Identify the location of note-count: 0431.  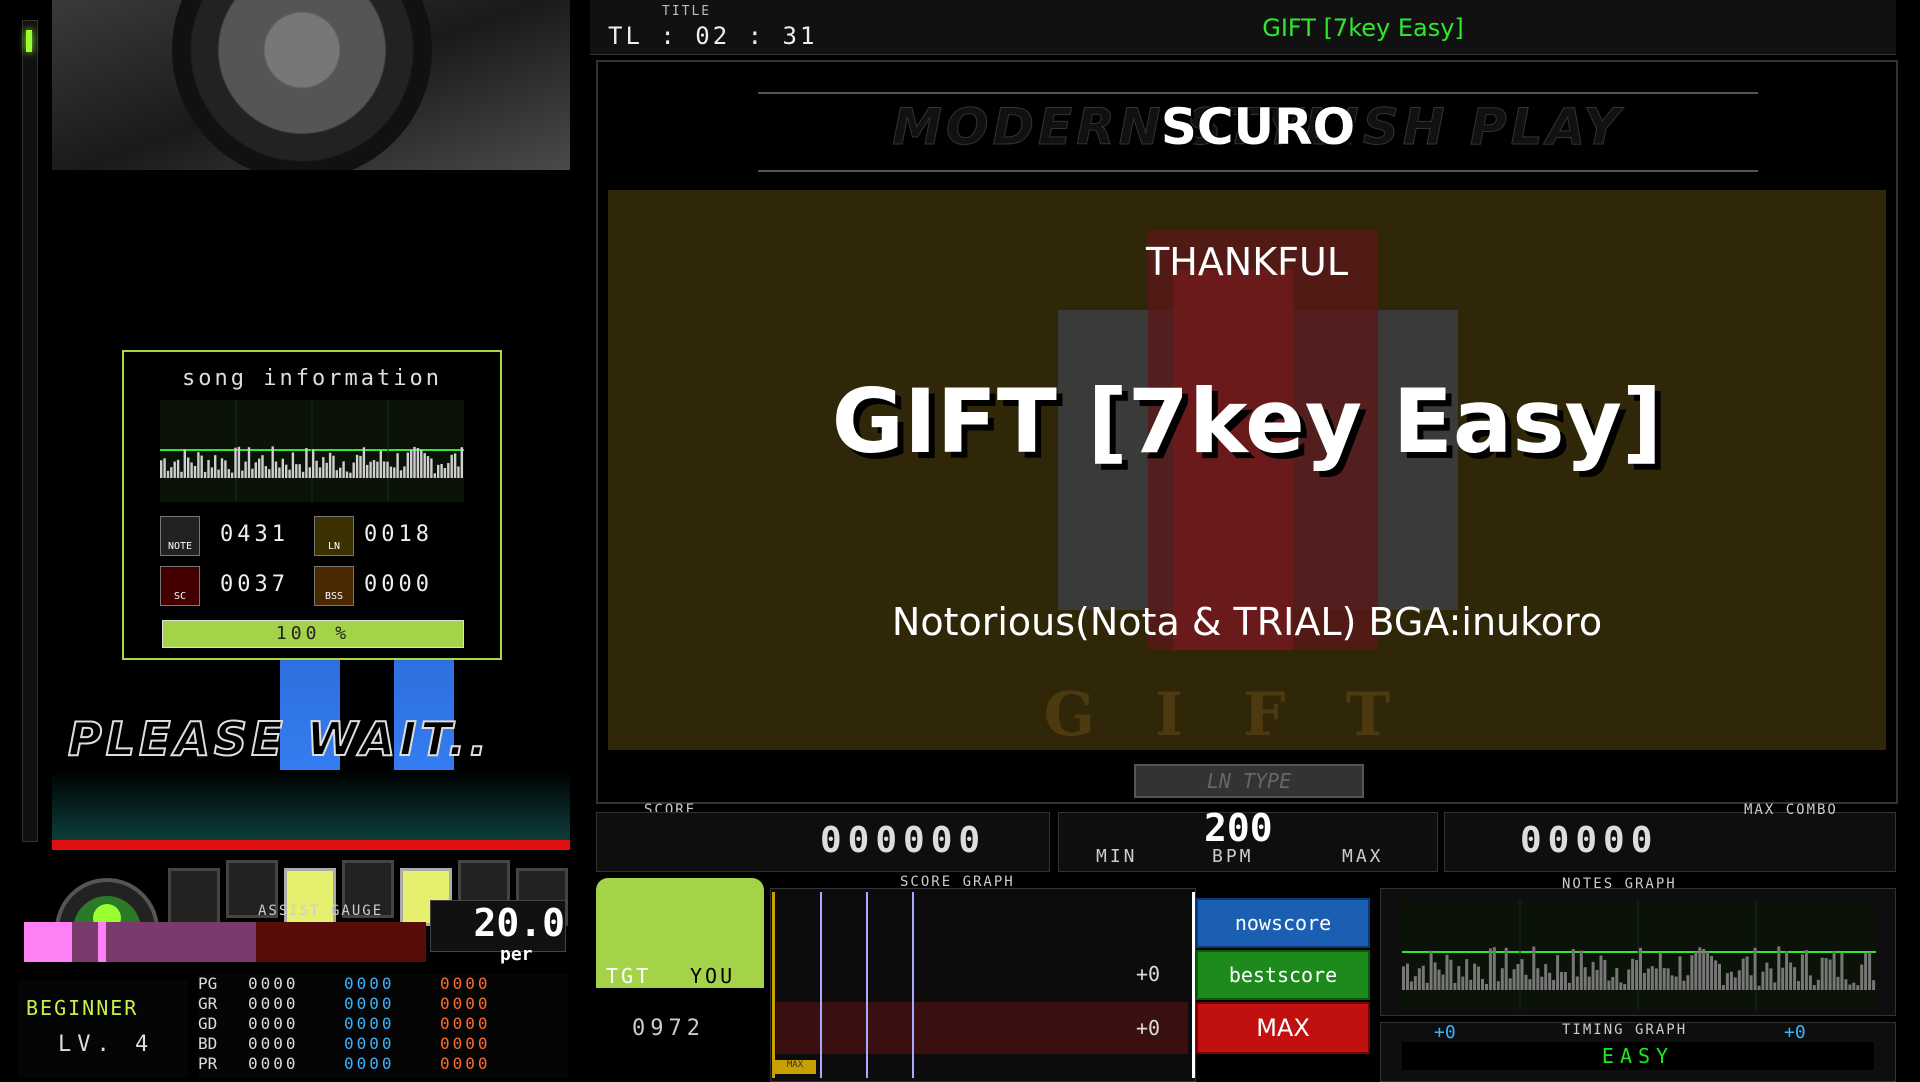
(254, 534).